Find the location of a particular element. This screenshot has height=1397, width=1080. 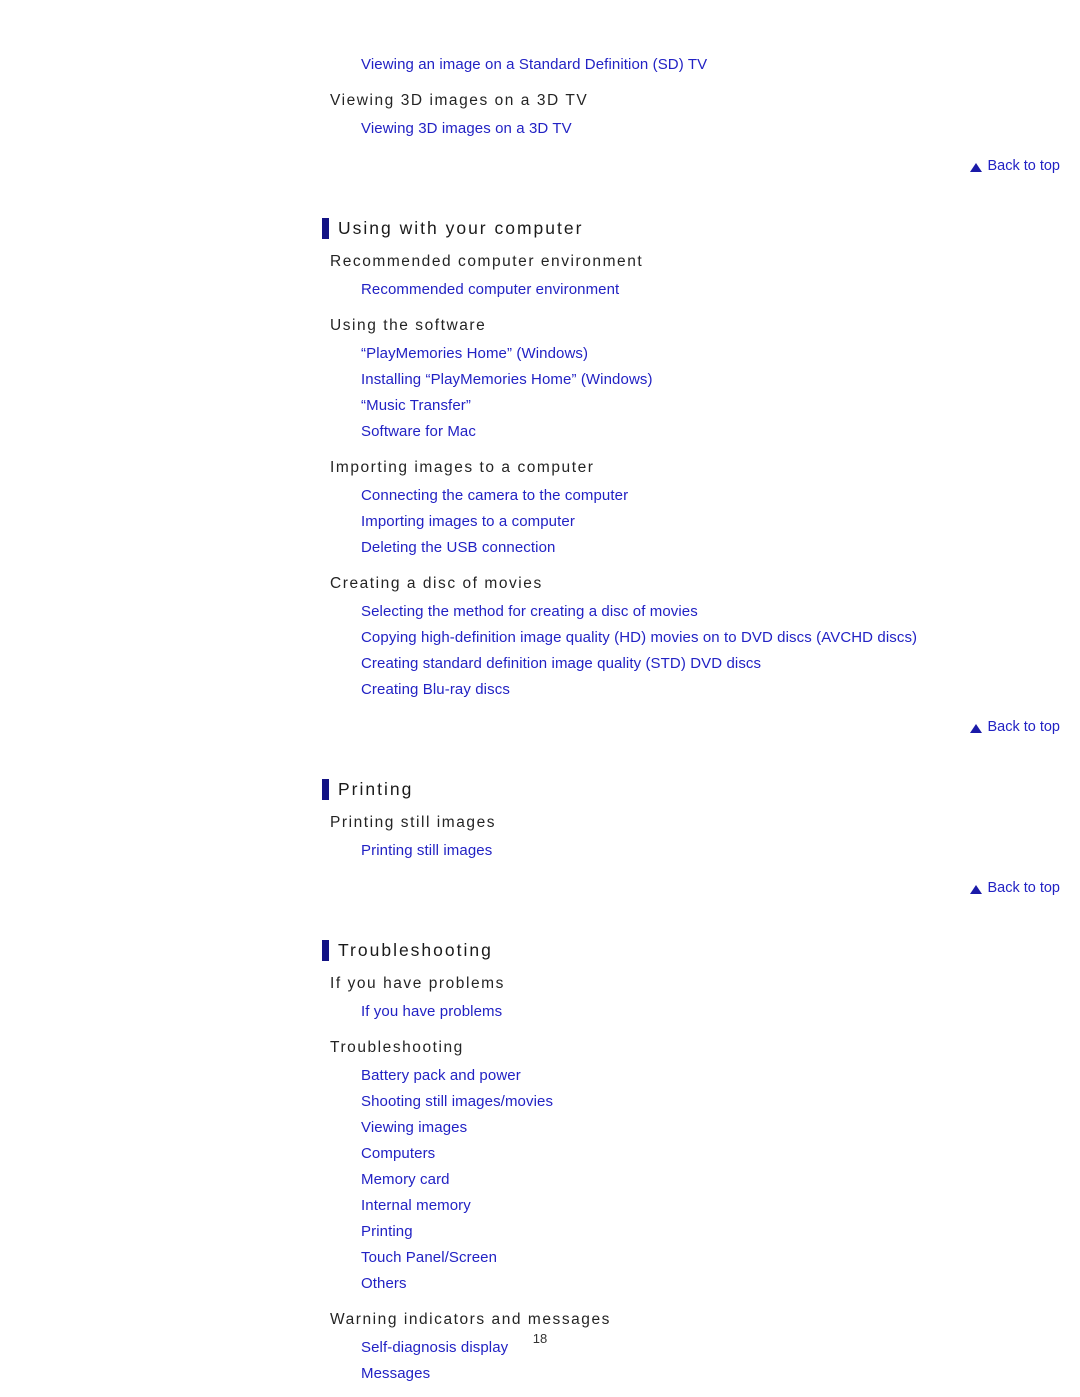

toc-link: Touch Panel/Screen is located at coordinates (710, 1258).